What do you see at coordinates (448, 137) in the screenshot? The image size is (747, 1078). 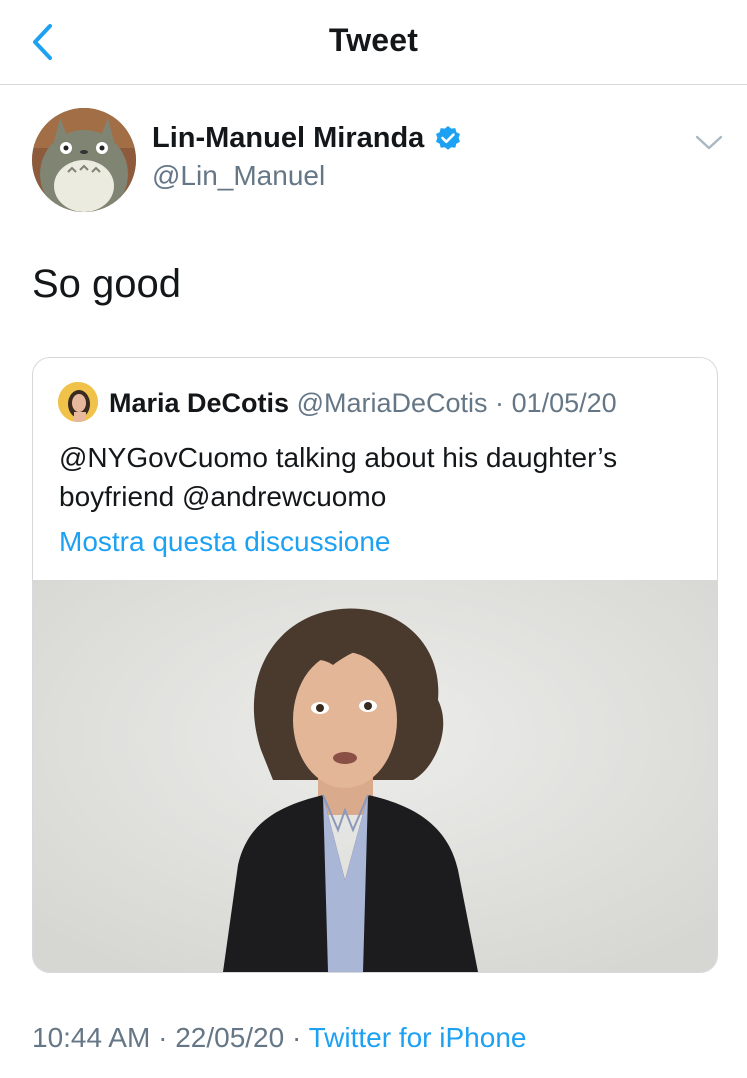 I see `verified-badge-icon` at bounding box center [448, 137].